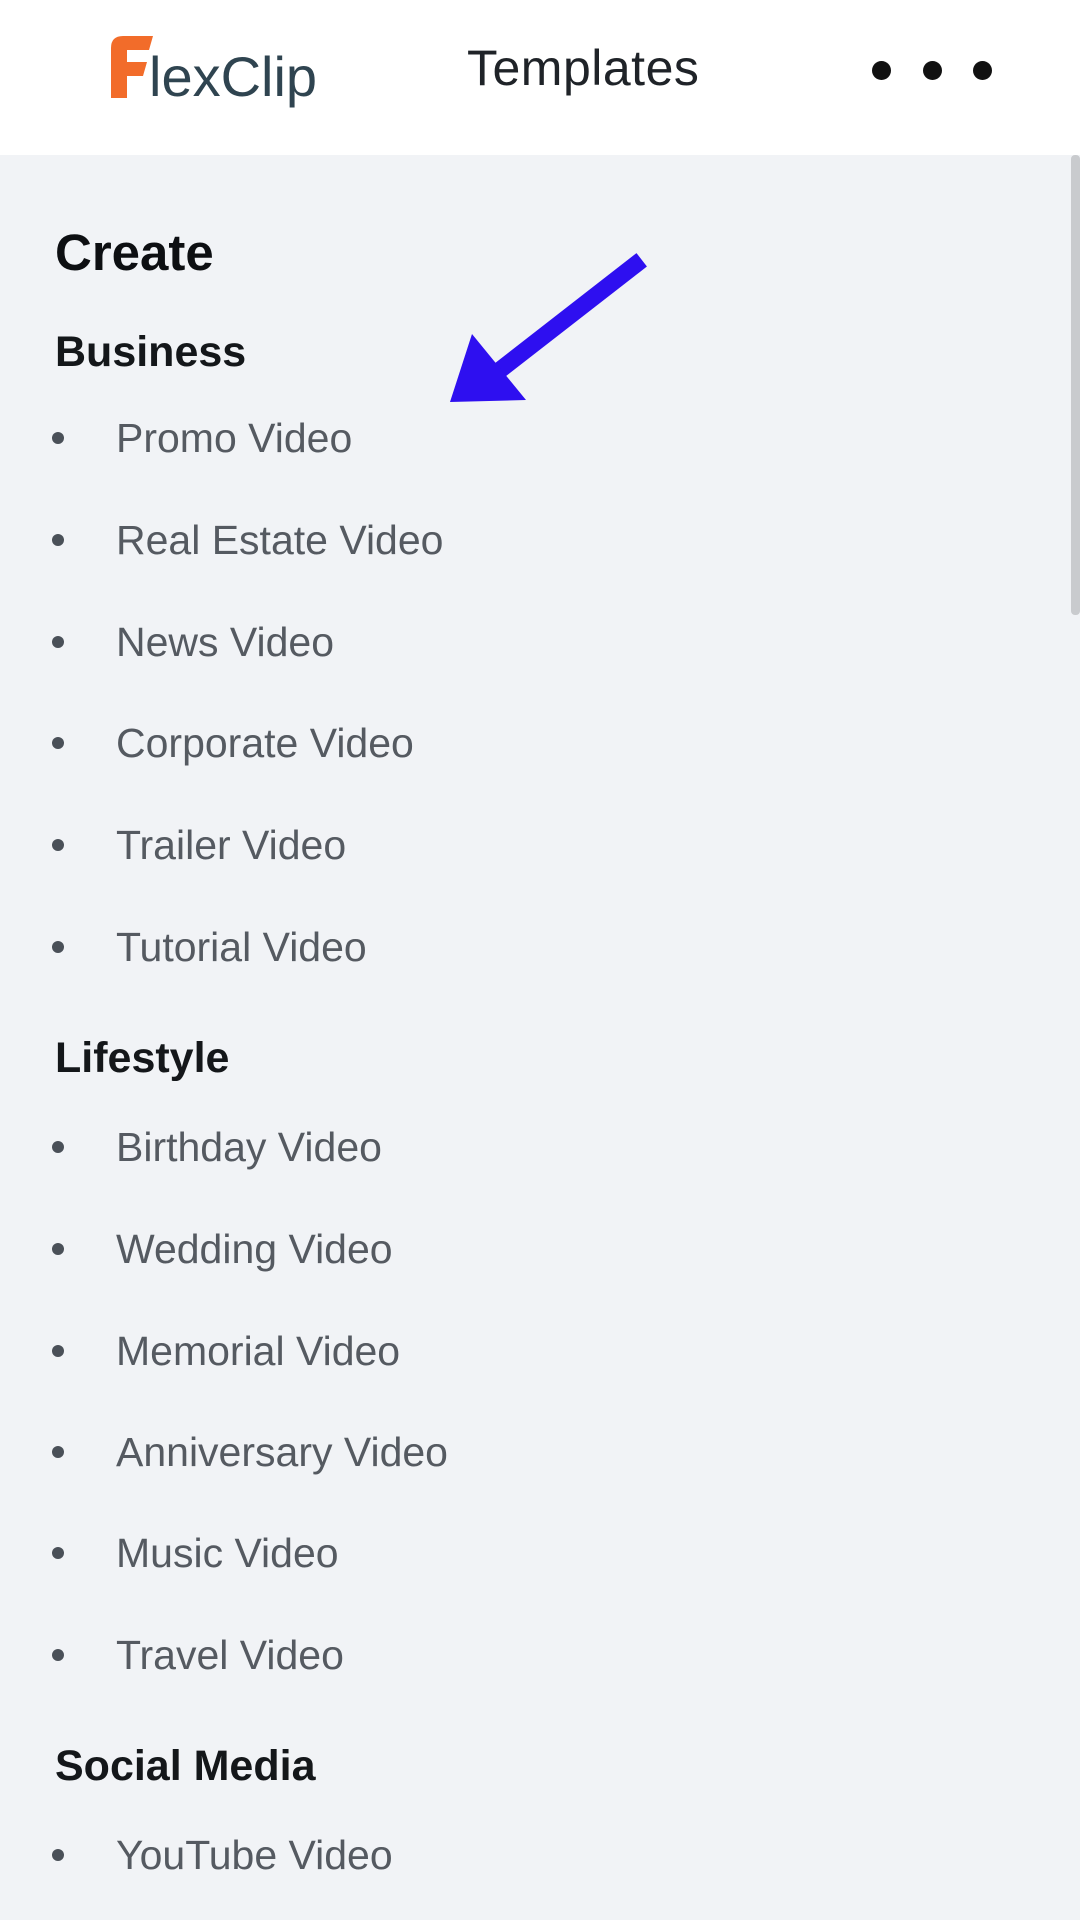 This screenshot has width=1080, height=1920. Describe the element at coordinates (583, 68) in the screenshot. I see `page-title: Templates` at that location.